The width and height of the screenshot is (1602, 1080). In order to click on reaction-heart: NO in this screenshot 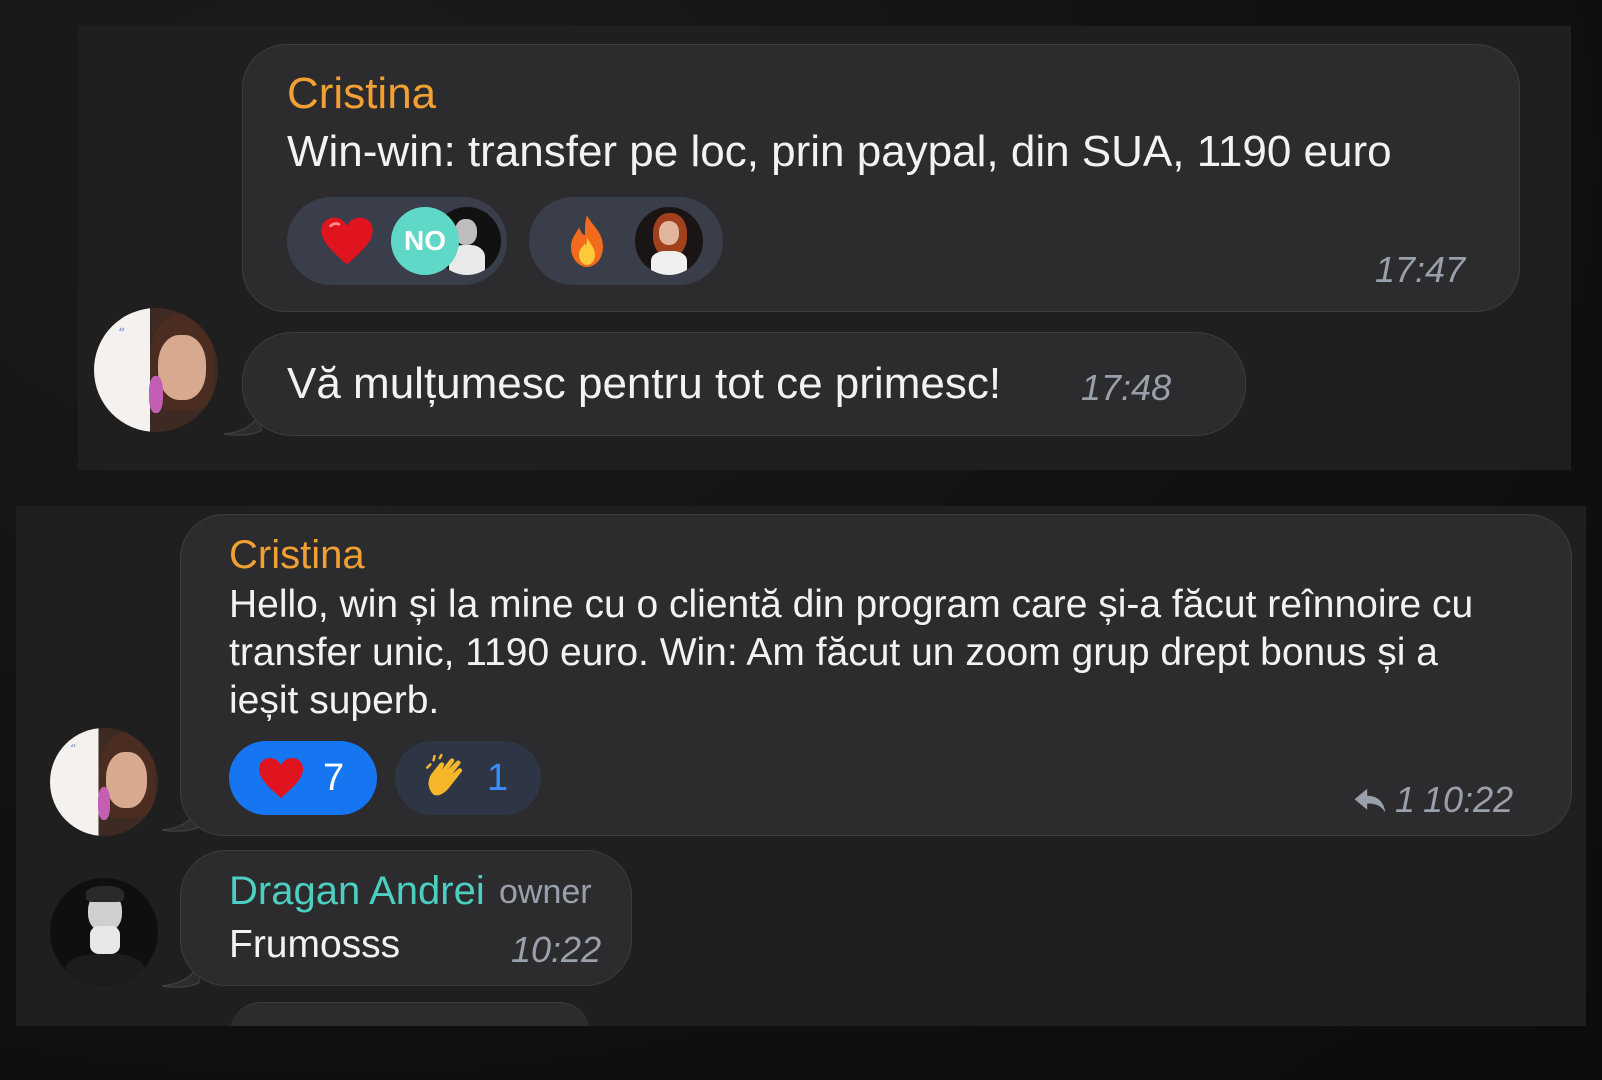, I will do `click(397, 241)`.